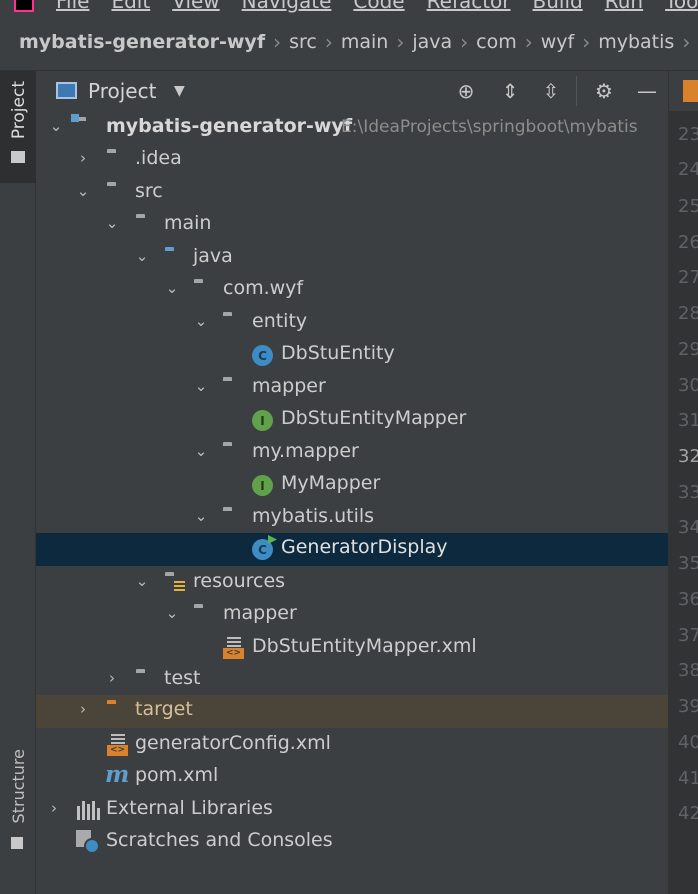 The width and height of the screenshot is (698, 894). Describe the element at coordinates (688, 206) in the screenshot. I see `line-number: 25` at that location.